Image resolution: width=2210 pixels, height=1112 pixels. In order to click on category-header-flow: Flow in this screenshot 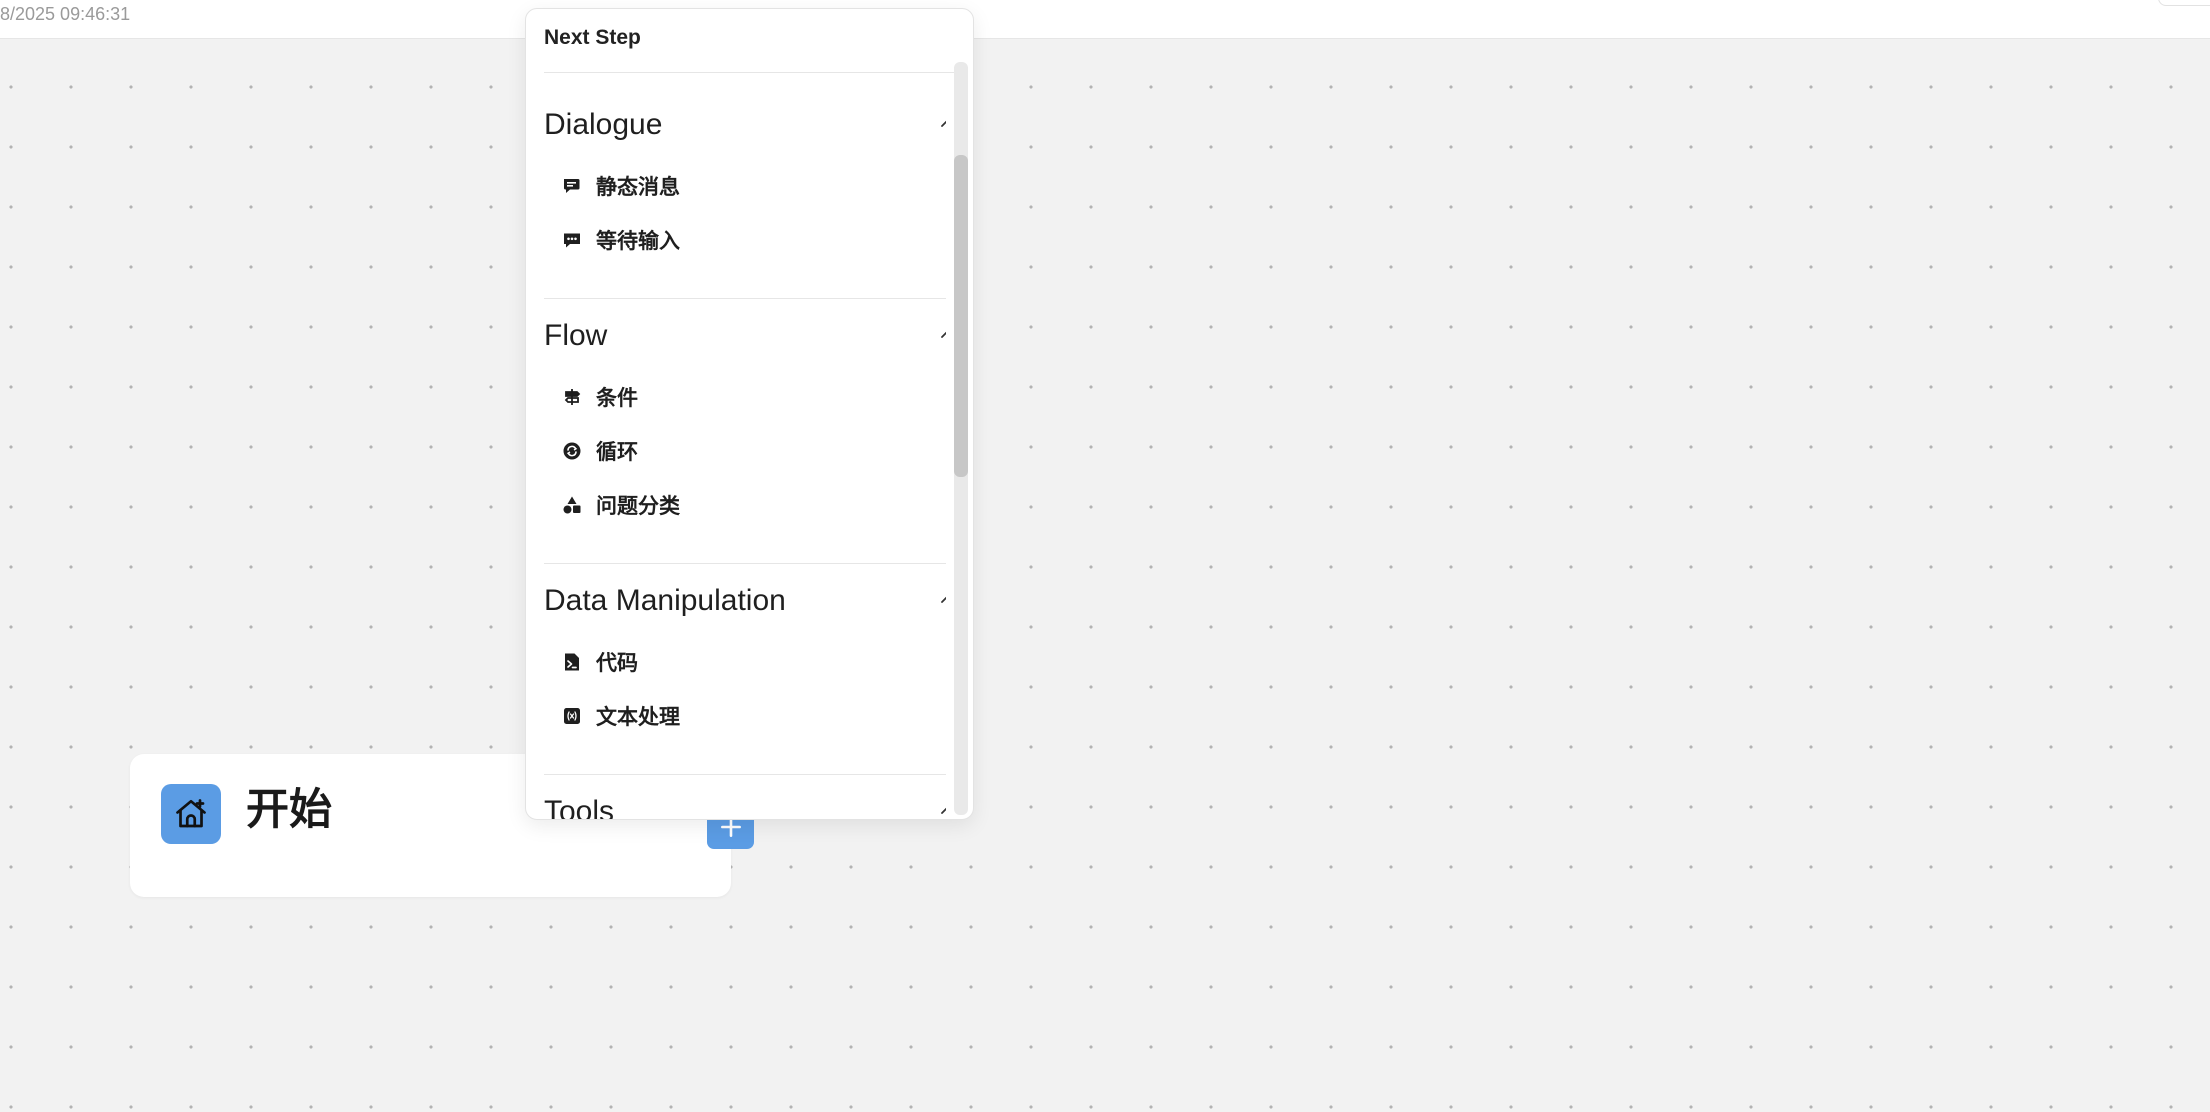, I will do `click(745, 337)`.